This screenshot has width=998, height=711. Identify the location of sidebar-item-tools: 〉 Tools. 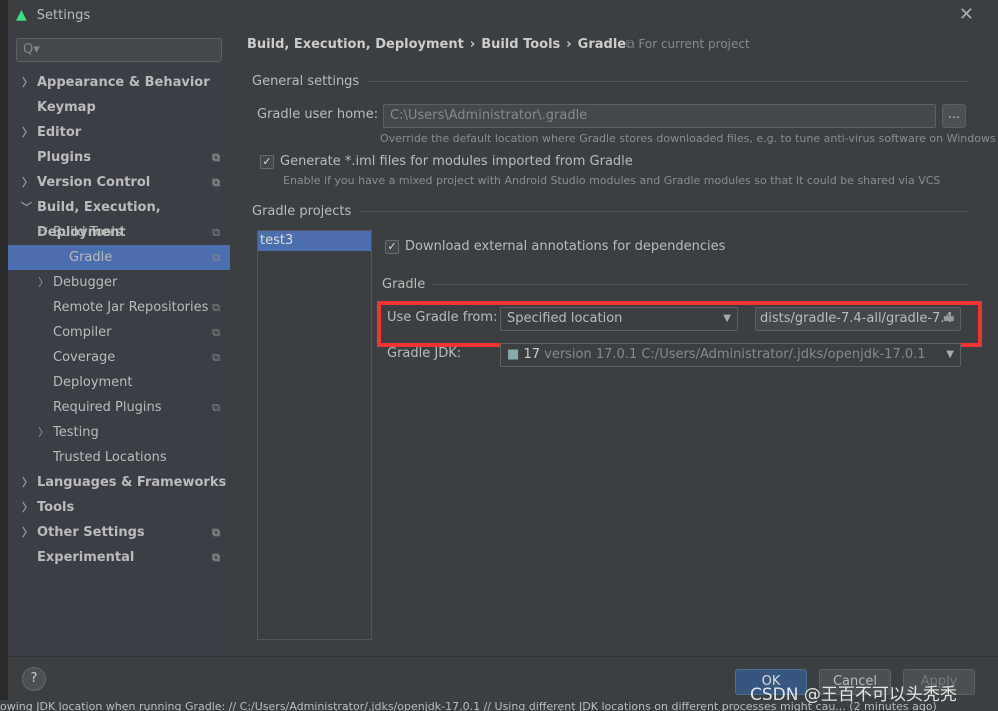
(119, 507).